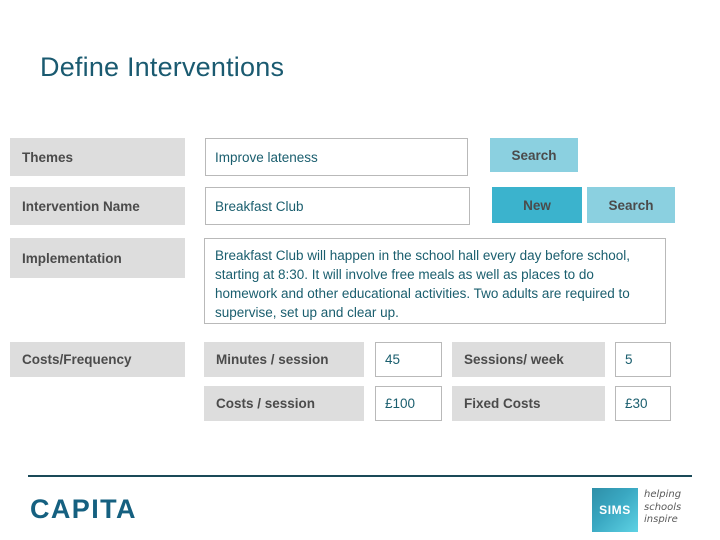 This screenshot has width=720, height=540. Describe the element at coordinates (284, 359) in the screenshot. I see `minutes-per-session-label: Minutes / session` at that location.